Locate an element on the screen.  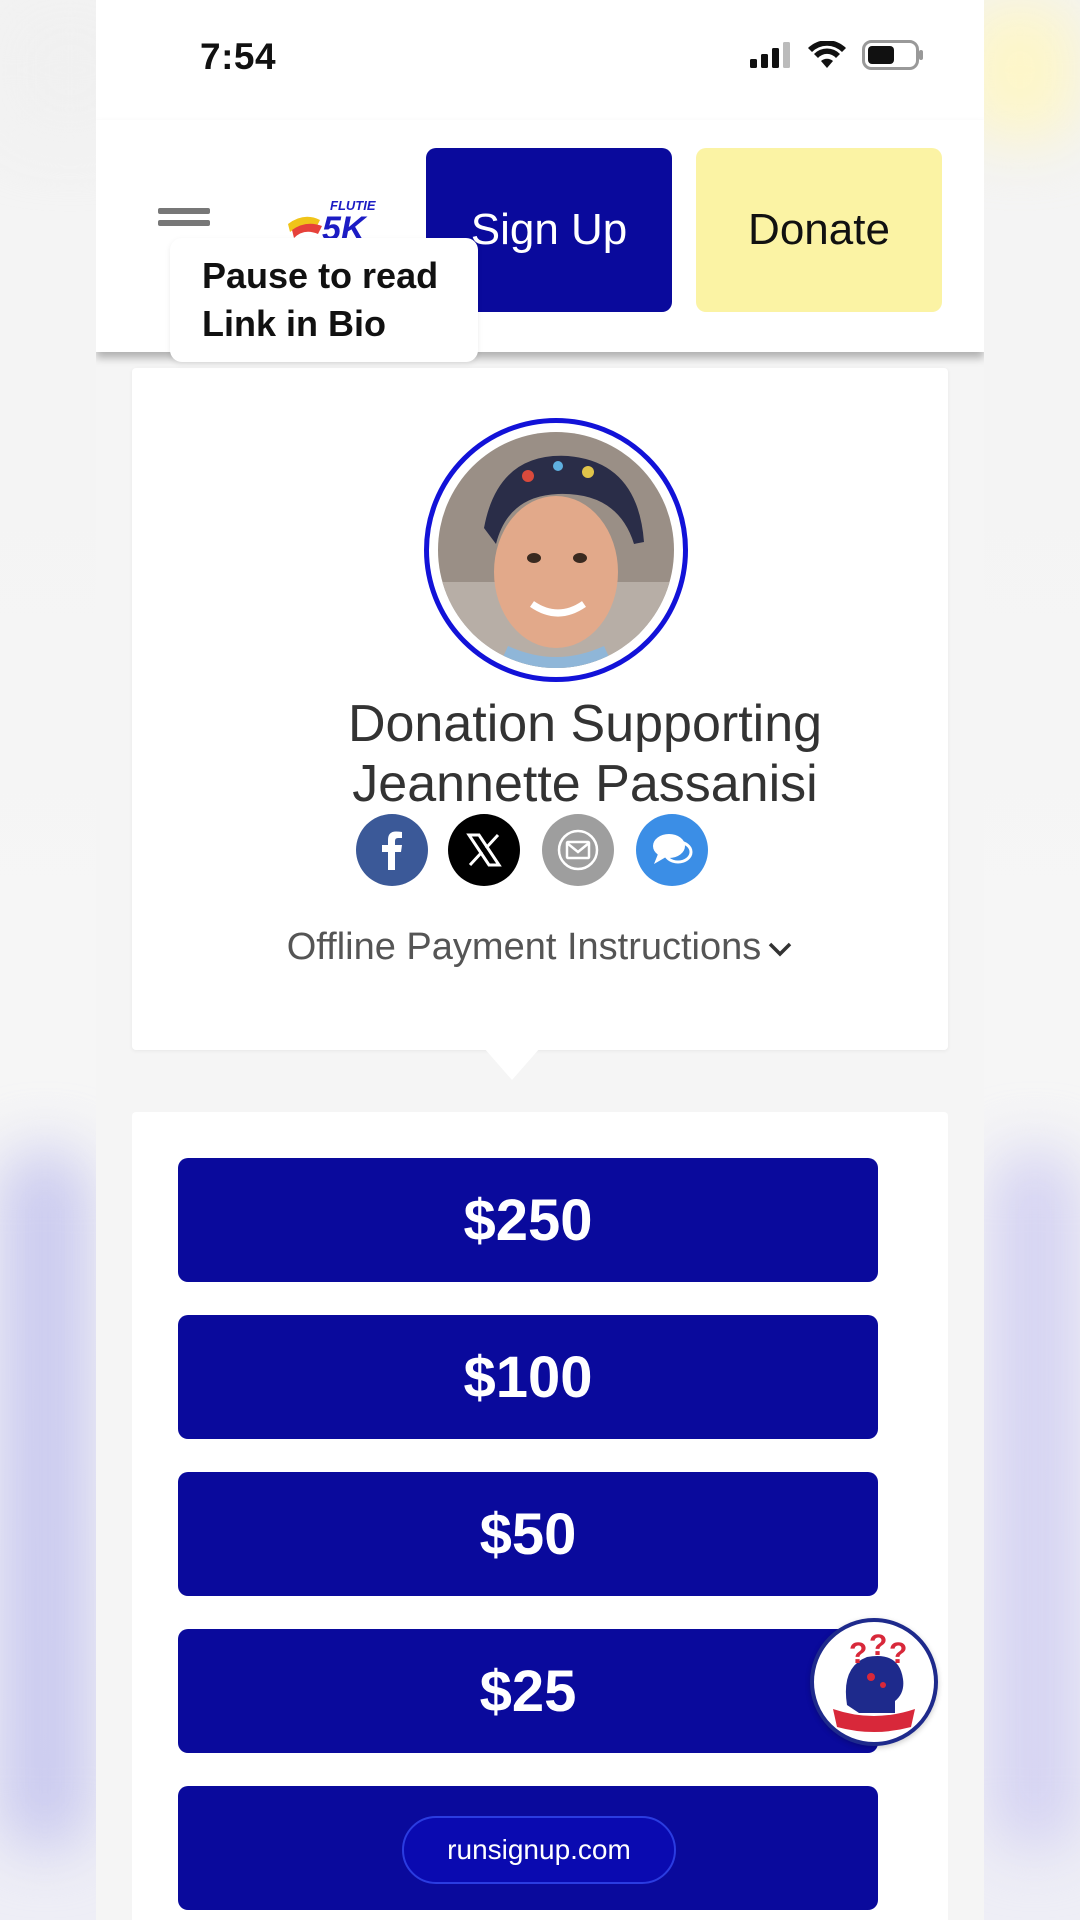
donation-title: Donation Supporting Jeannette Passanisi is located at coordinates (540, 754).